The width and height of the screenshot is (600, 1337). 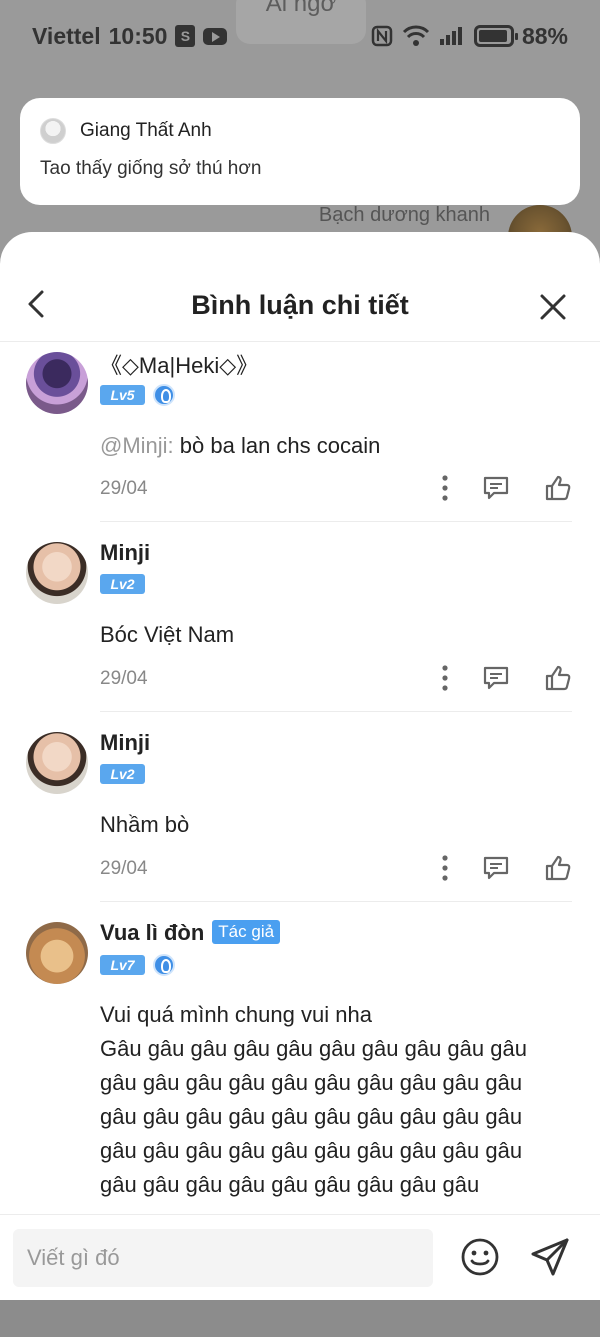 I want to click on level-badge: Lv7, so click(x=122, y=965).